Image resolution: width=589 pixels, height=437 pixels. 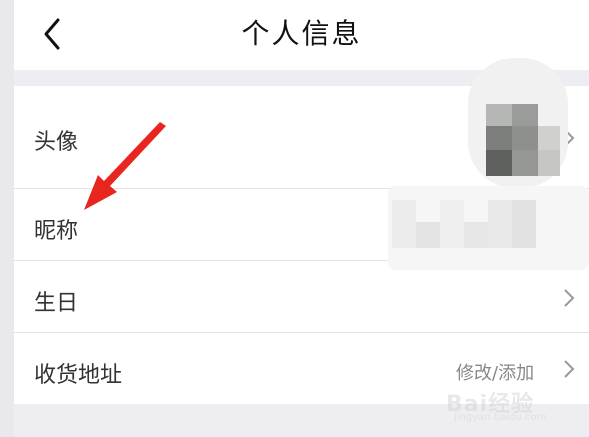 What do you see at coordinates (56, 303) in the screenshot?
I see `row-label-birthday: 生日` at bounding box center [56, 303].